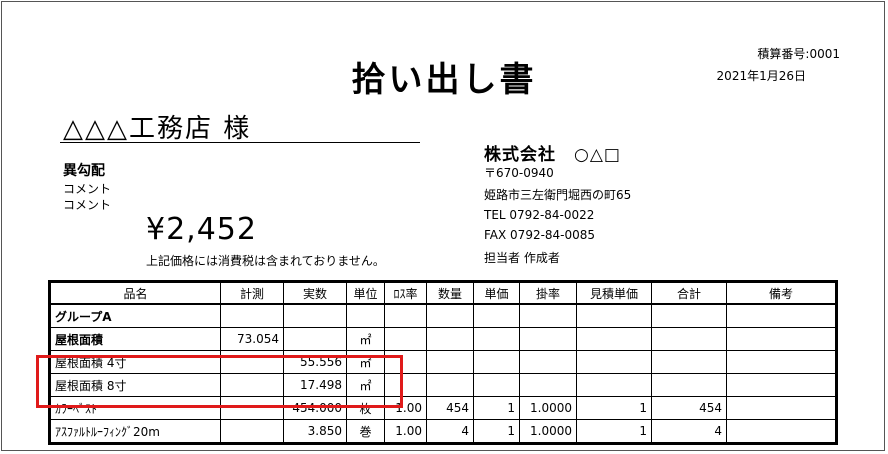 This screenshot has width=888, height=454. I want to click on table-row: グループA, so click(443, 315).